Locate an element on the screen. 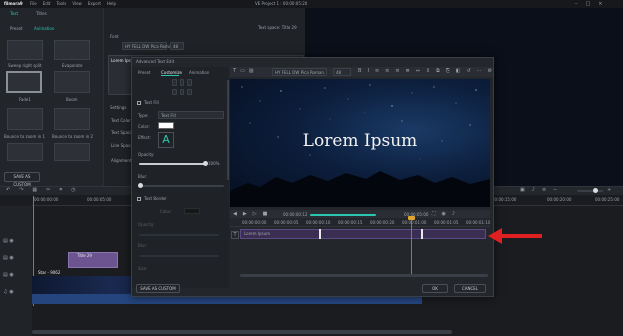 The height and width of the screenshot is (336, 623). subtab-animation: Animation is located at coordinates (44, 28).